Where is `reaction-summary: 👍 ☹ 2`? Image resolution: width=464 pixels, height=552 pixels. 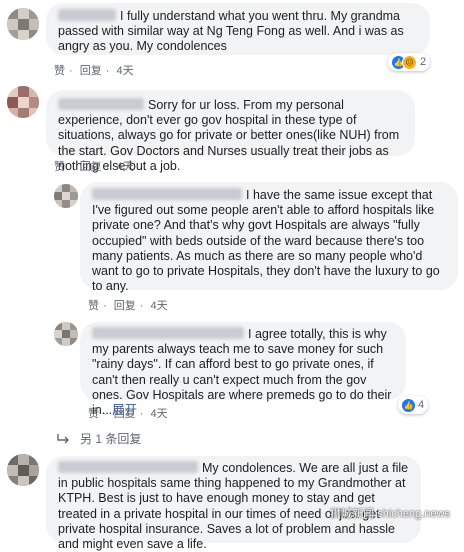
reaction-summary: 👍 ☹ 2 is located at coordinates (409, 62).